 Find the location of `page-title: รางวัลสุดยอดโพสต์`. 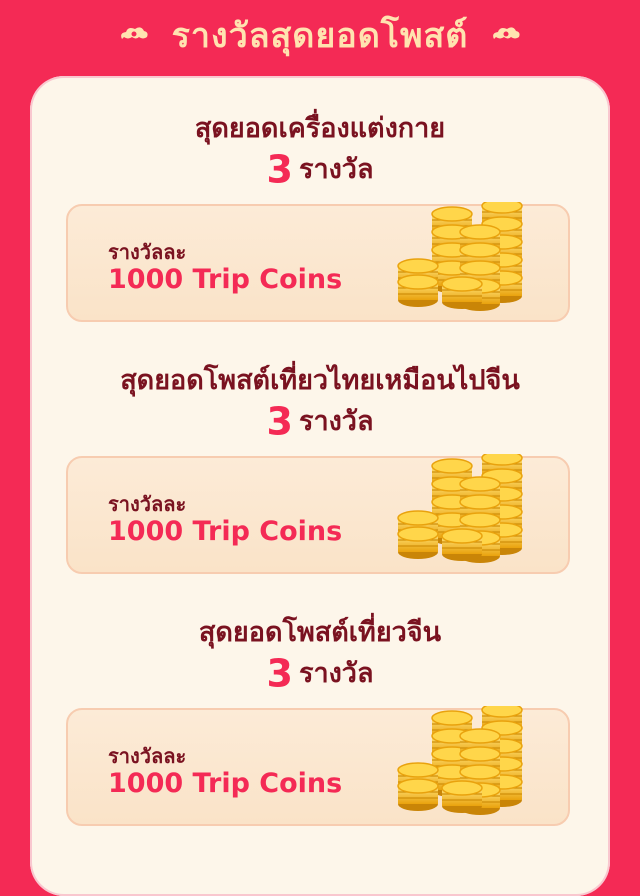

page-title: รางวัลสุดยอดโพสต์ is located at coordinates (320, 36).